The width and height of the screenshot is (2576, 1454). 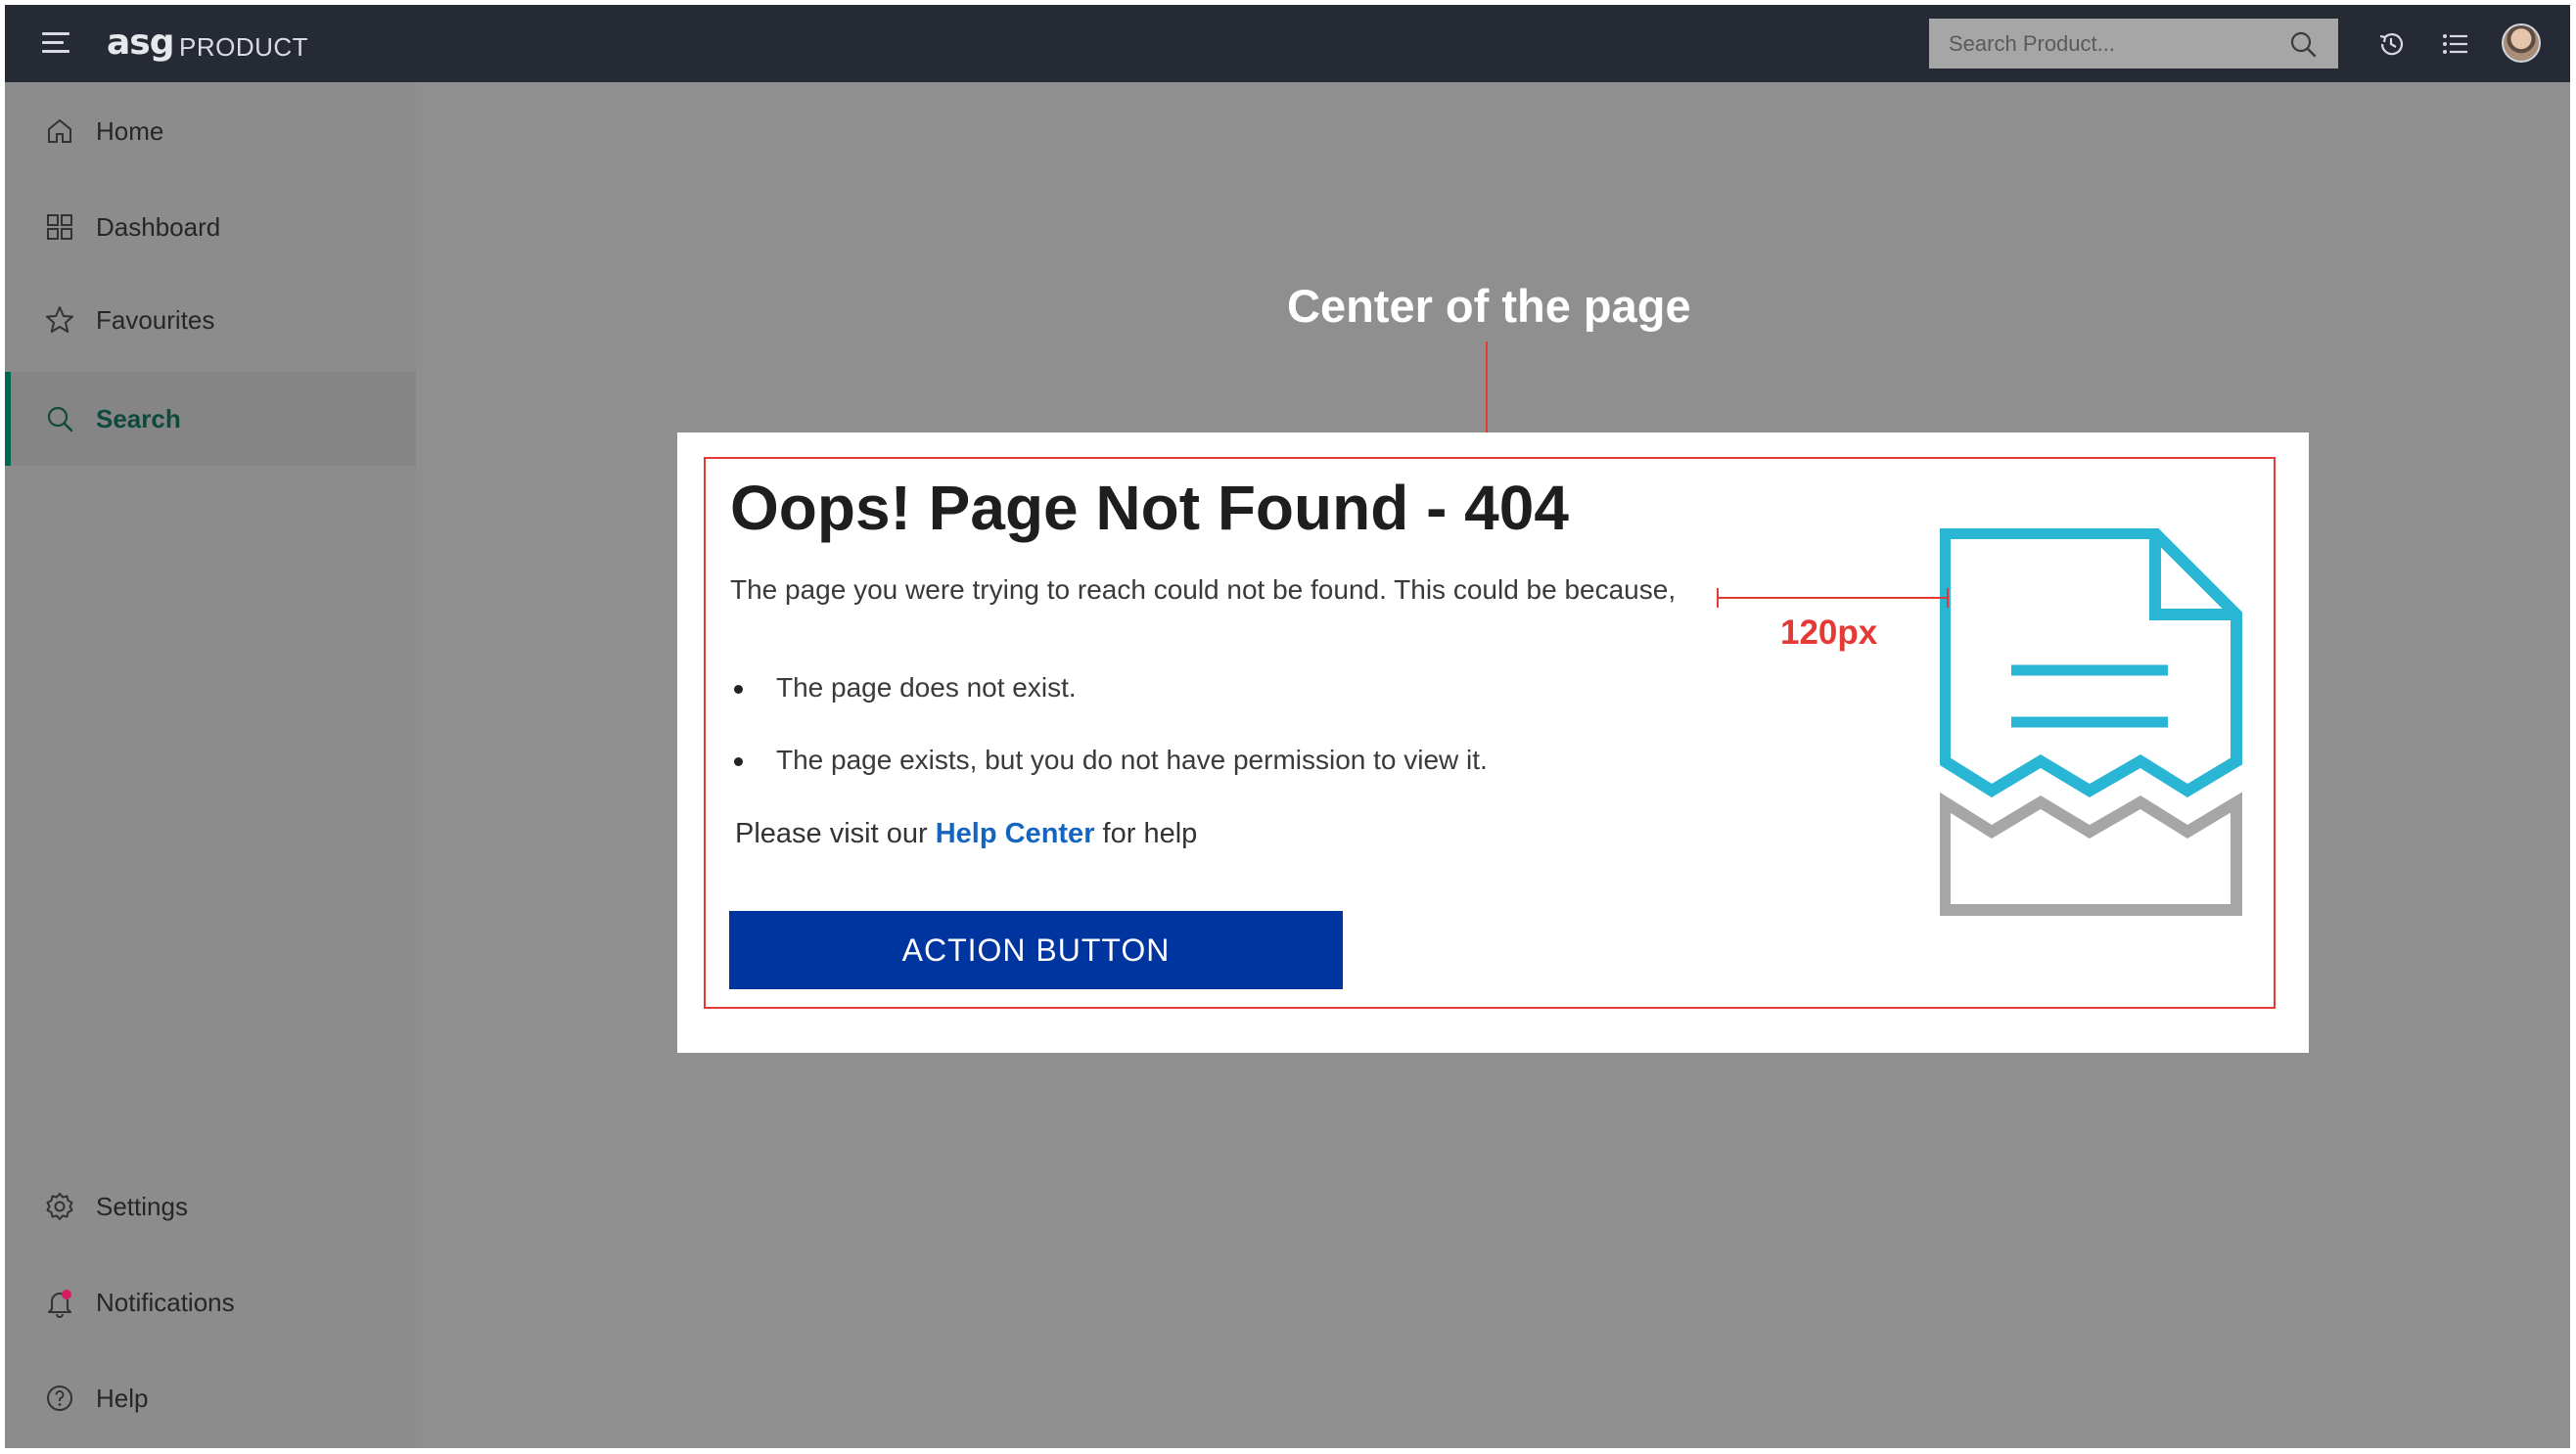 I want to click on sidebar-item-home: Home, so click(x=210, y=131).